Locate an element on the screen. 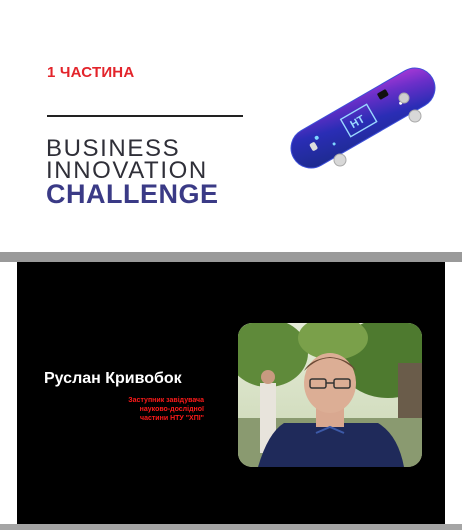  speaker-photo is located at coordinates (330, 395).